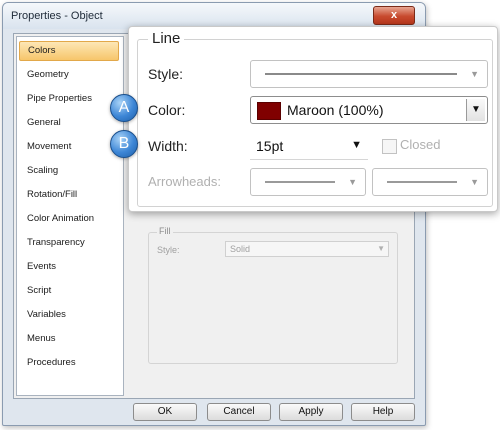 The width and height of the screenshot is (500, 430). What do you see at coordinates (69, 51) in the screenshot?
I see `sidebar-item-colors: Colors` at bounding box center [69, 51].